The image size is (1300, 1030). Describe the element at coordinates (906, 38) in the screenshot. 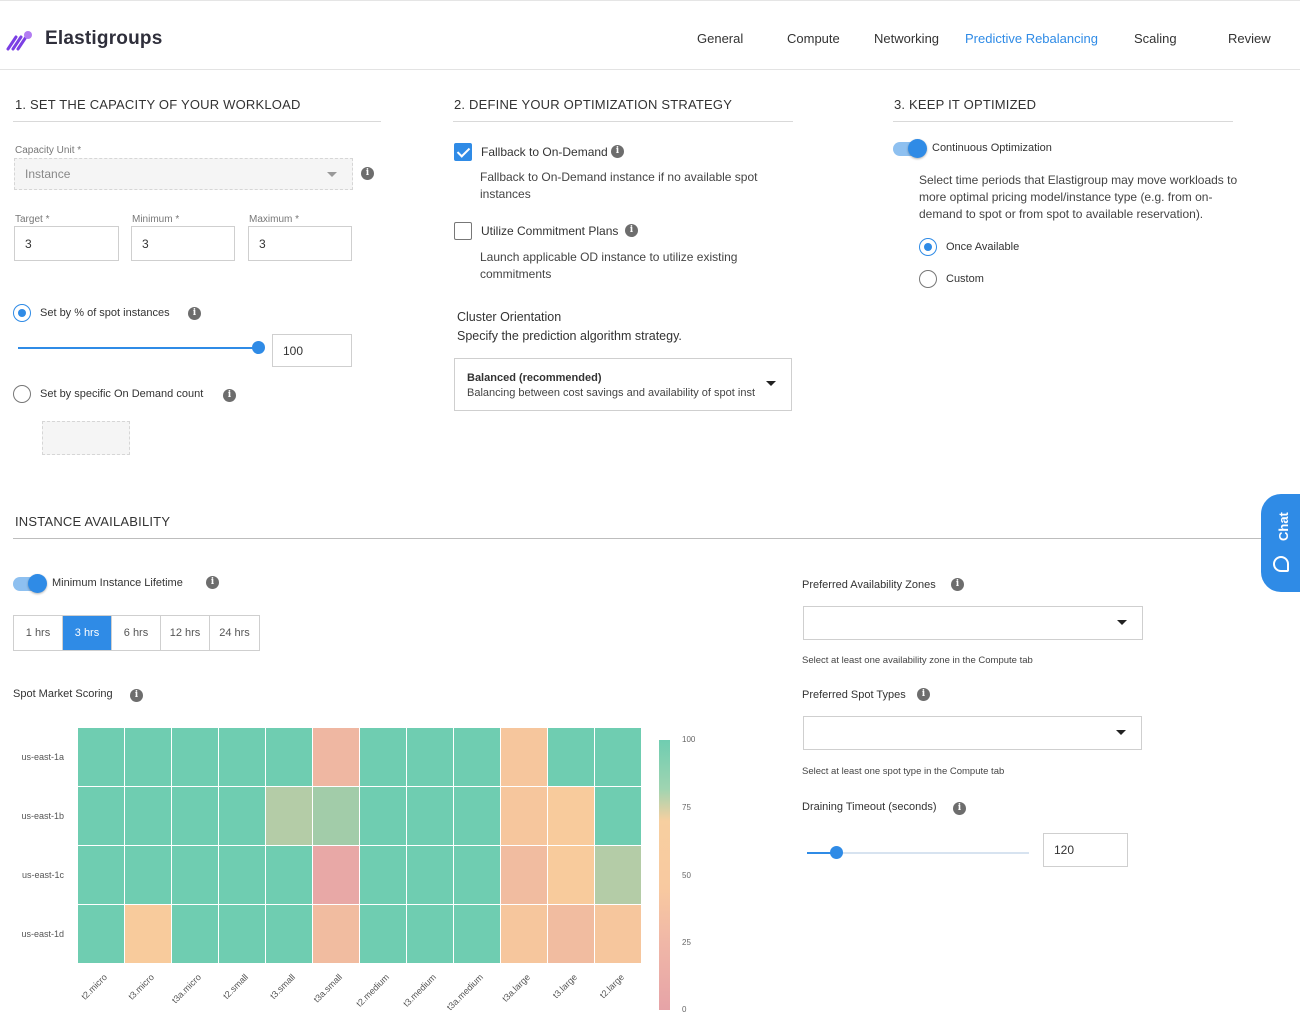

I see `tab-networking: Networking` at that location.